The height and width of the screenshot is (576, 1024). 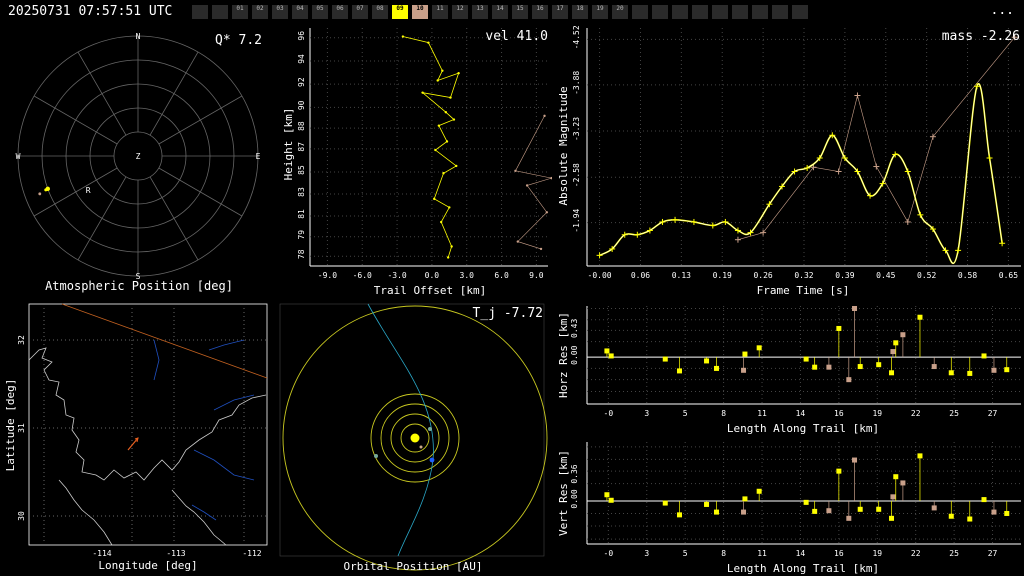 What do you see at coordinates (360, 12) in the screenshot?
I see `camera-tab: 07` at bounding box center [360, 12].